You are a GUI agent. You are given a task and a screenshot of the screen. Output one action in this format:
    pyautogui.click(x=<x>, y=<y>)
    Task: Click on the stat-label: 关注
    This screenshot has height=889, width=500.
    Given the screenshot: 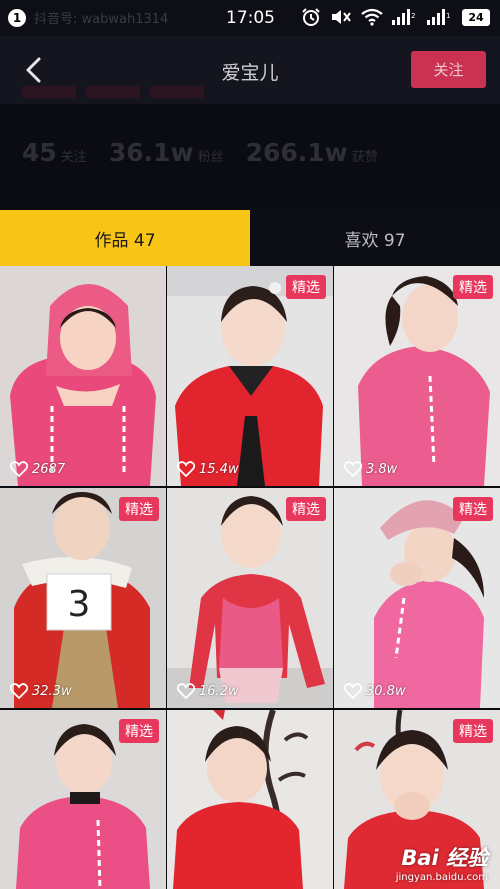 What is the action you would take?
    pyautogui.click(x=73, y=157)
    